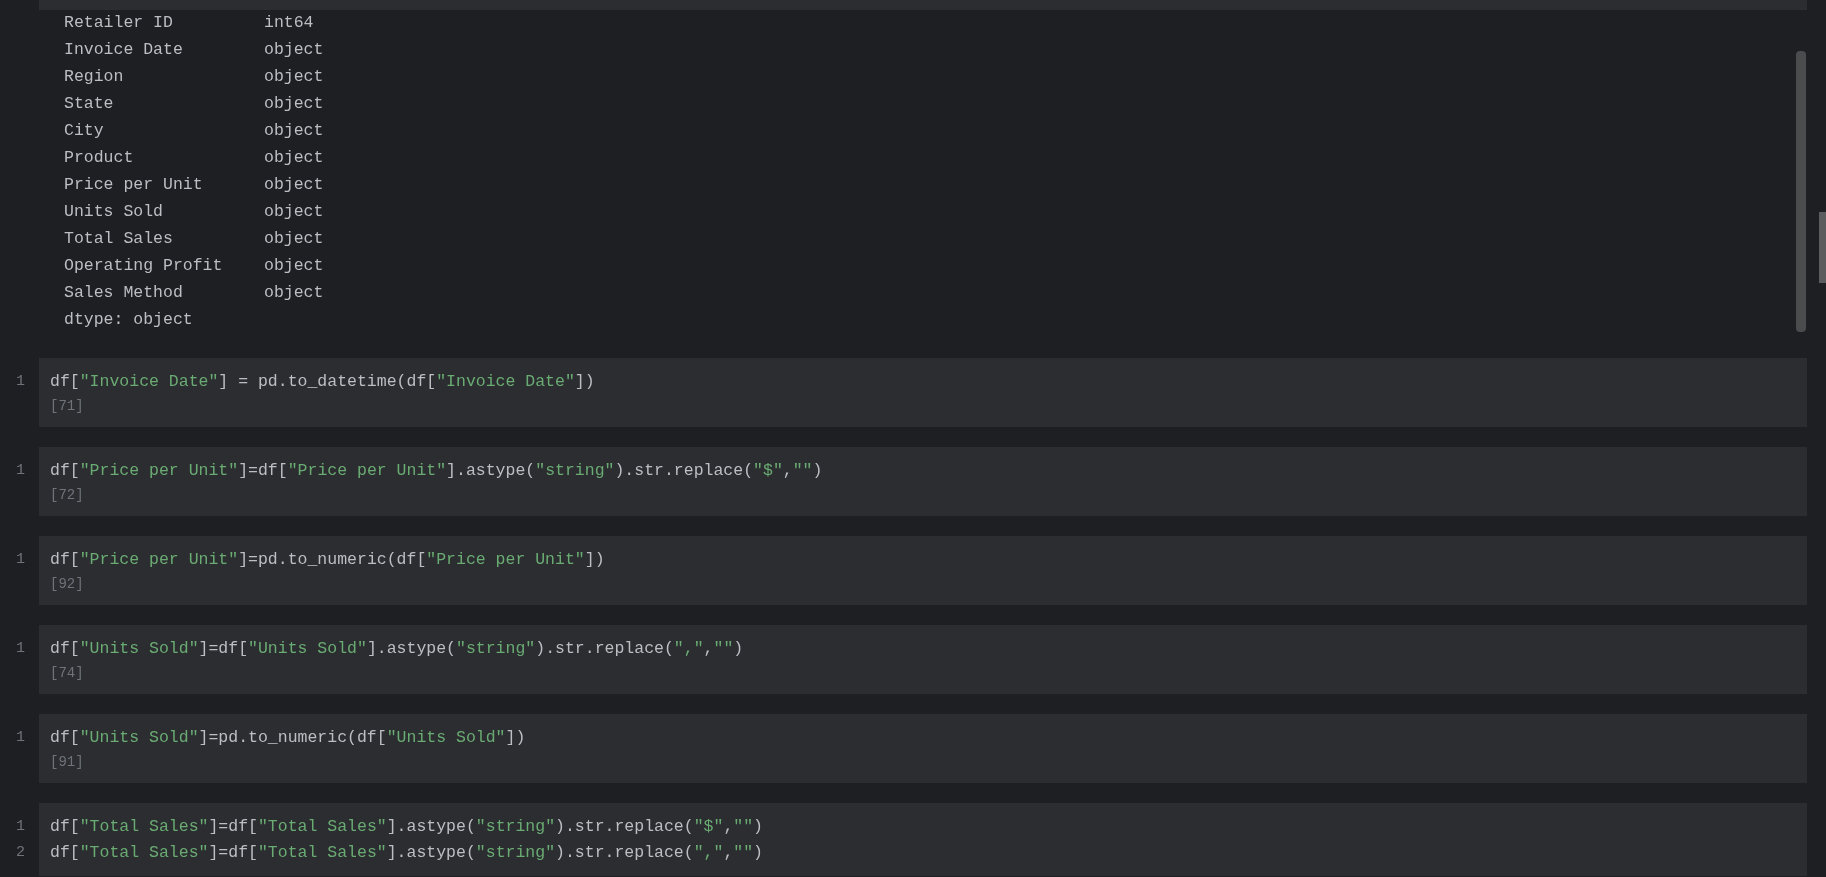 The width and height of the screenshot is (1826, 877). I want to click on code-cell: df["Total Sales"]=df["Total Sales"].astype("string").str.replace("$","") df["Total Sales"]=df["Total Sales"].astype("string").str.replace(",",""), so click(923, 839).